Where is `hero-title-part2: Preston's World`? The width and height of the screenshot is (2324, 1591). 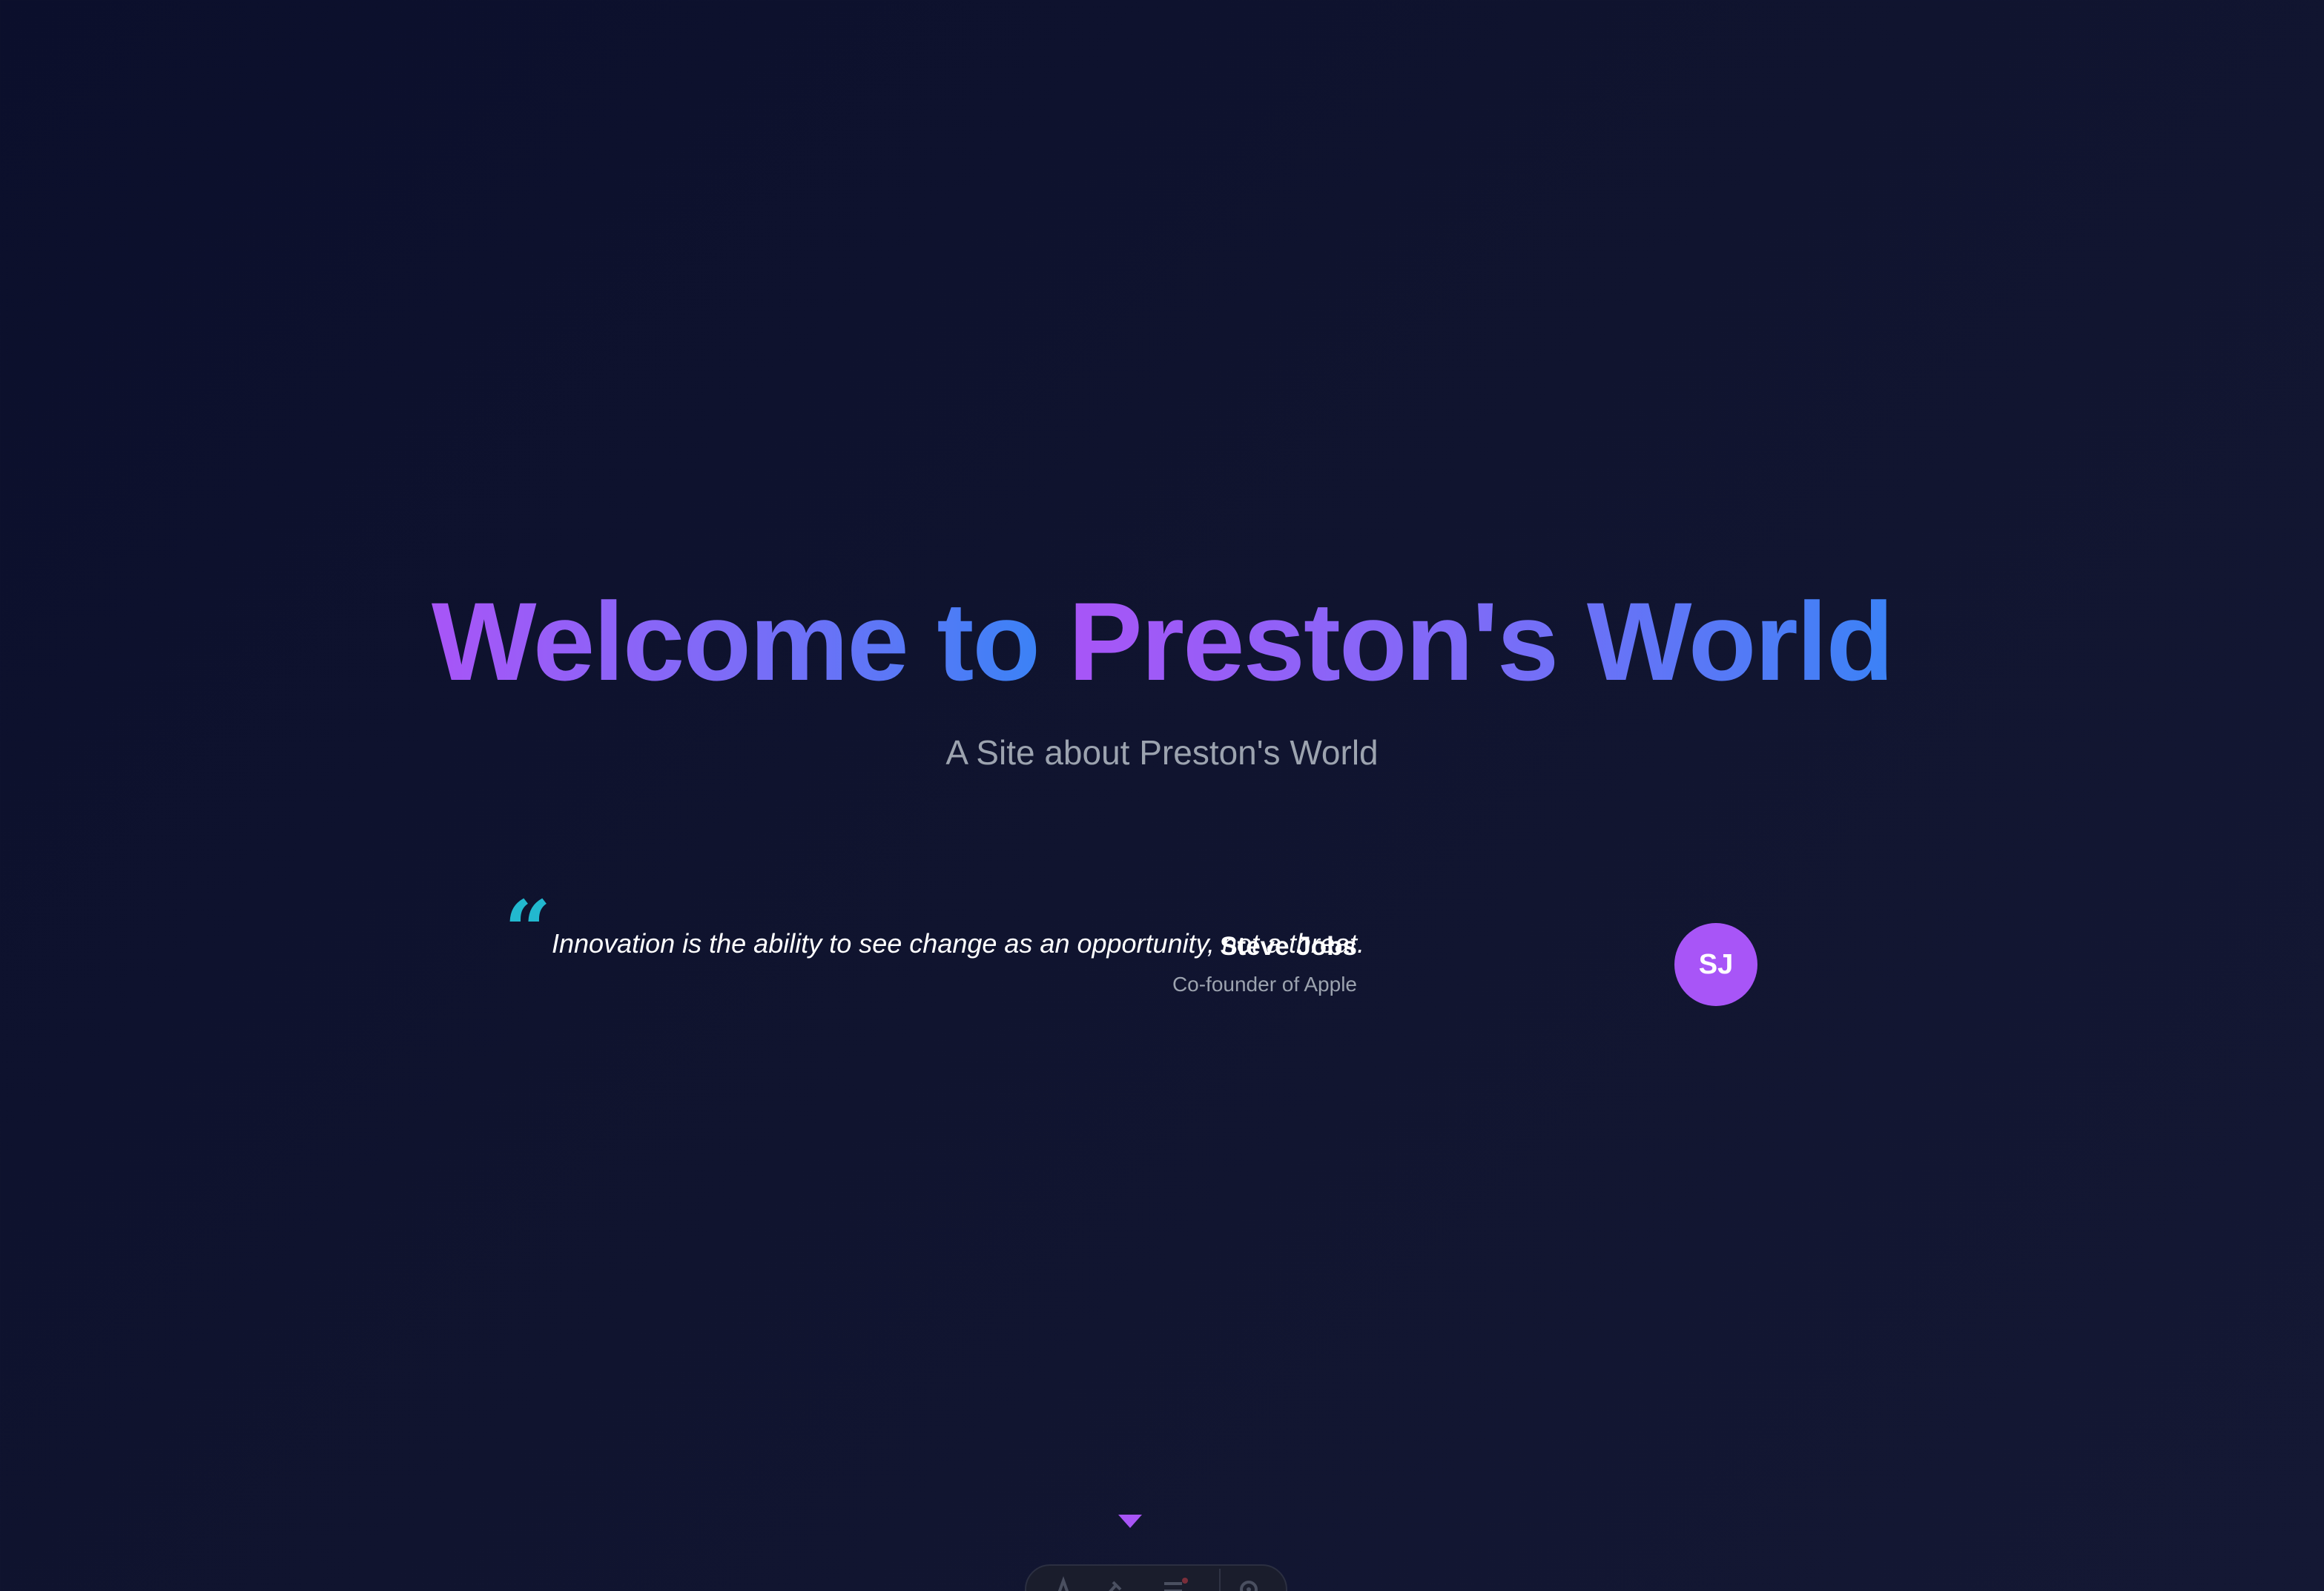 hero-title-part2: Preston's World is located at coordinates (1481, 641).